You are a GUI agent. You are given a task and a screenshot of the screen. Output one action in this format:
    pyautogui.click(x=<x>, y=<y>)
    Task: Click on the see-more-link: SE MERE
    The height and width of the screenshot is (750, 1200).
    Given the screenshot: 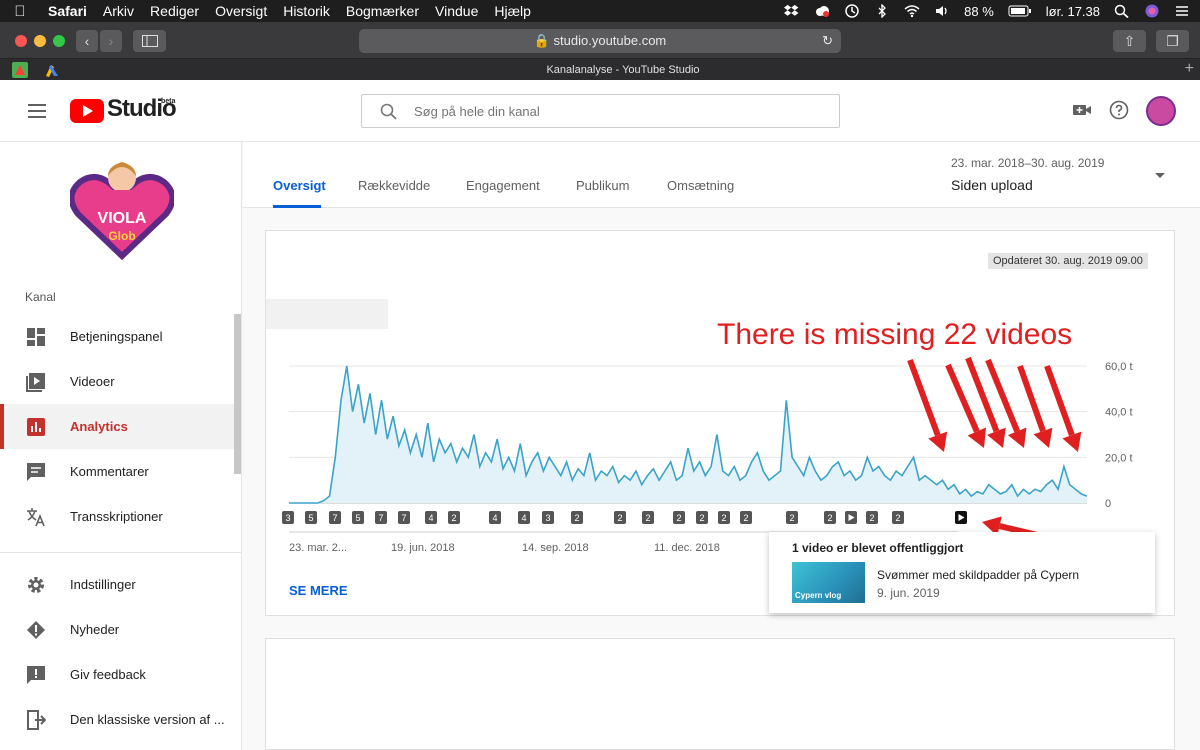 What is the action you would take?
    pyautogui.click(x=318, y=590)
    